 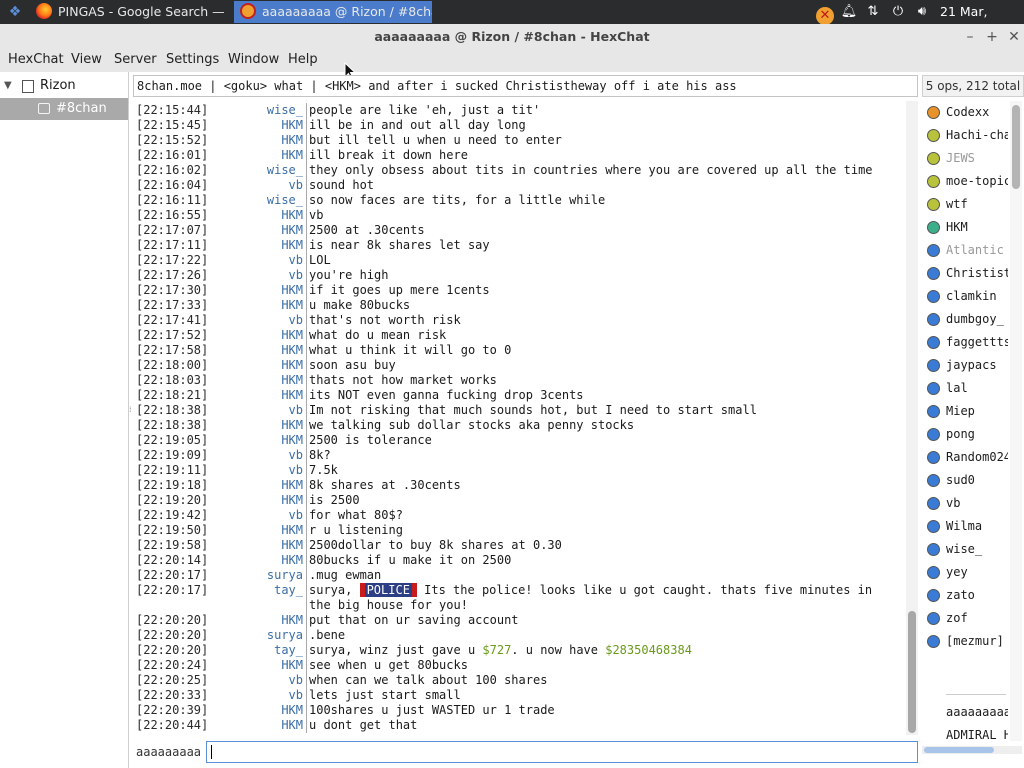 I want to click on tree-channel-8chan: #8chan, so click(x=64, y=109).